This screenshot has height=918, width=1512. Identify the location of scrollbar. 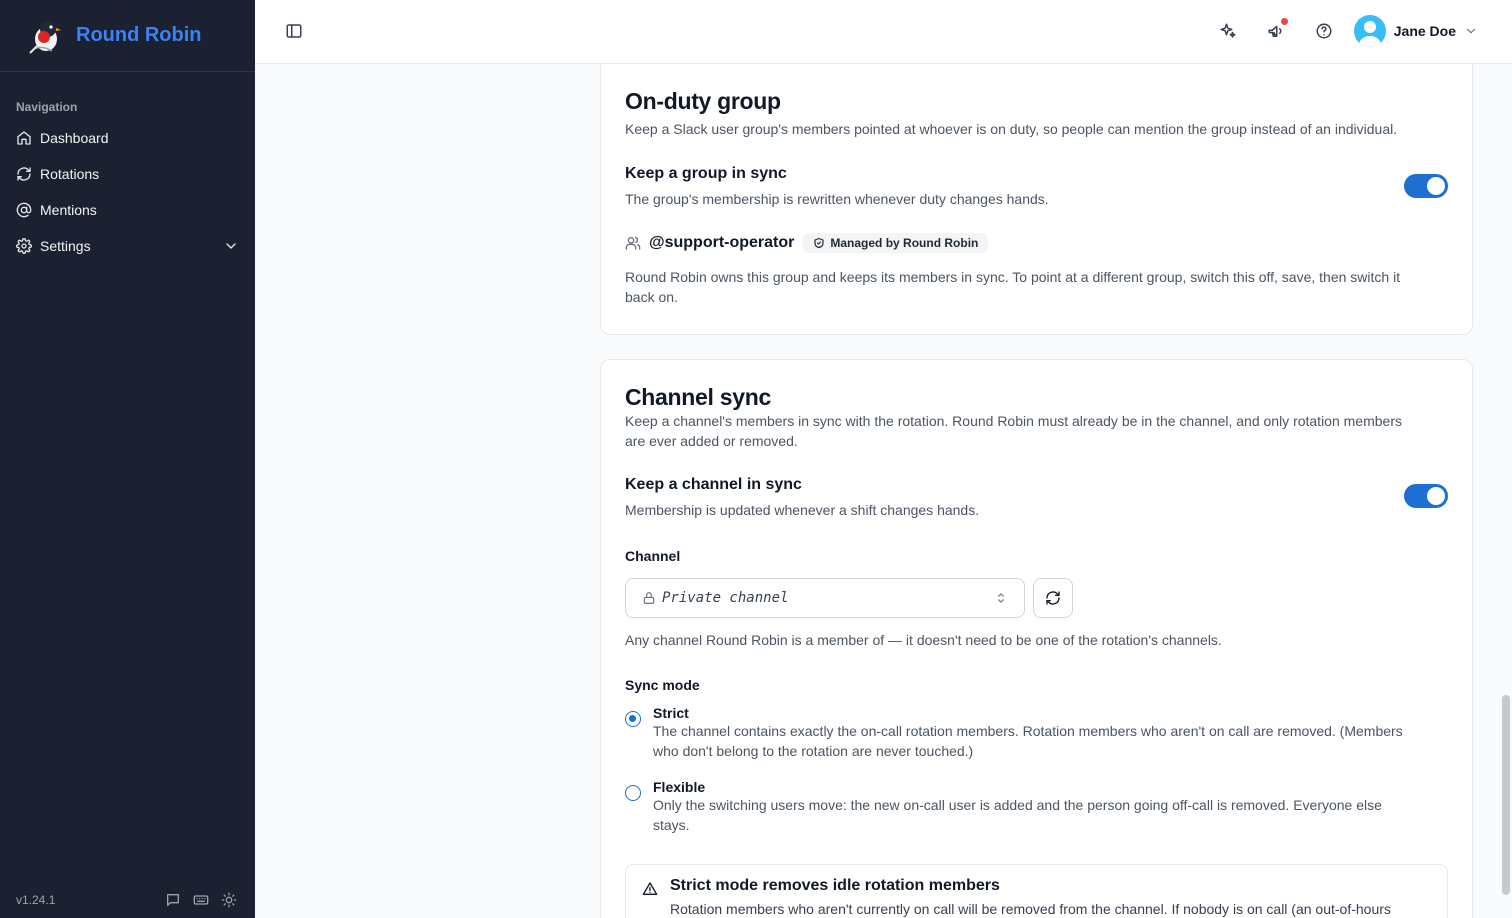
(1506, 795).